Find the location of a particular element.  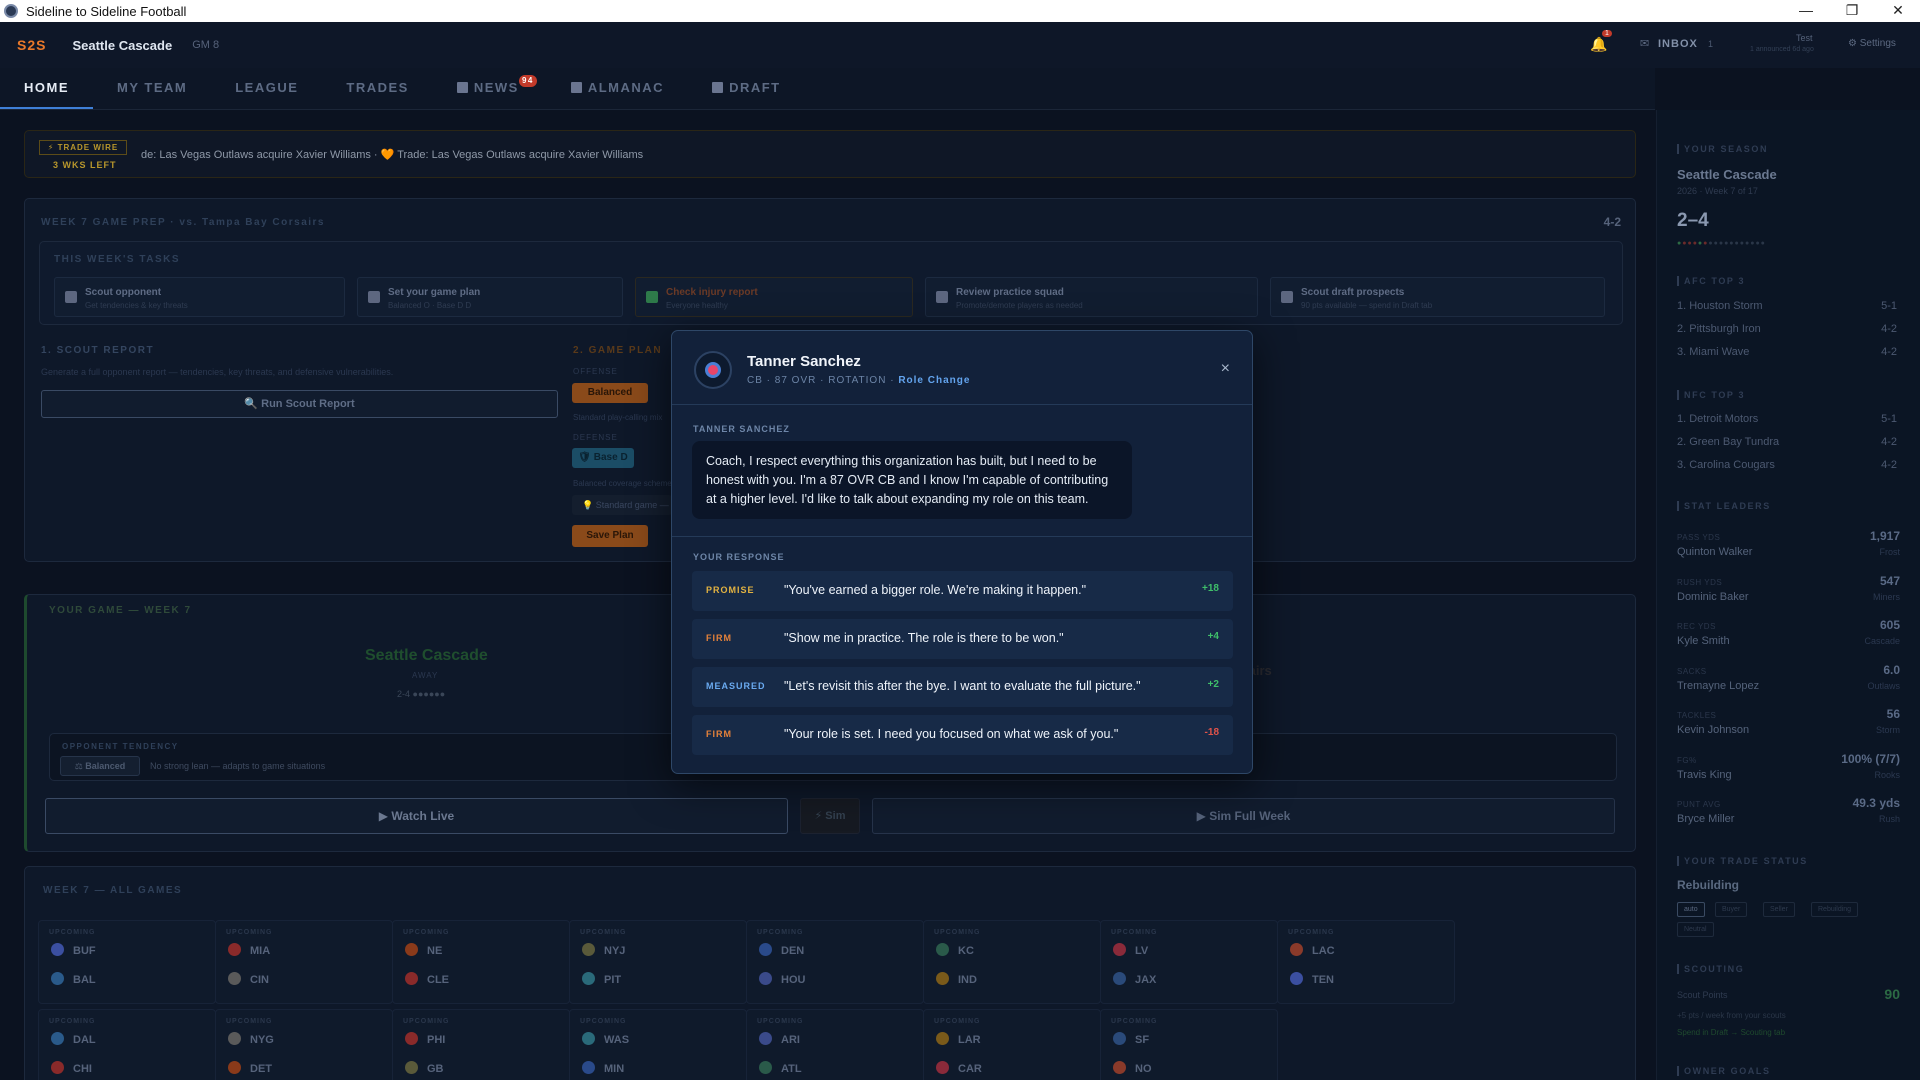

tab-my-team: MY TEAM is located at coordinates (152, 88).